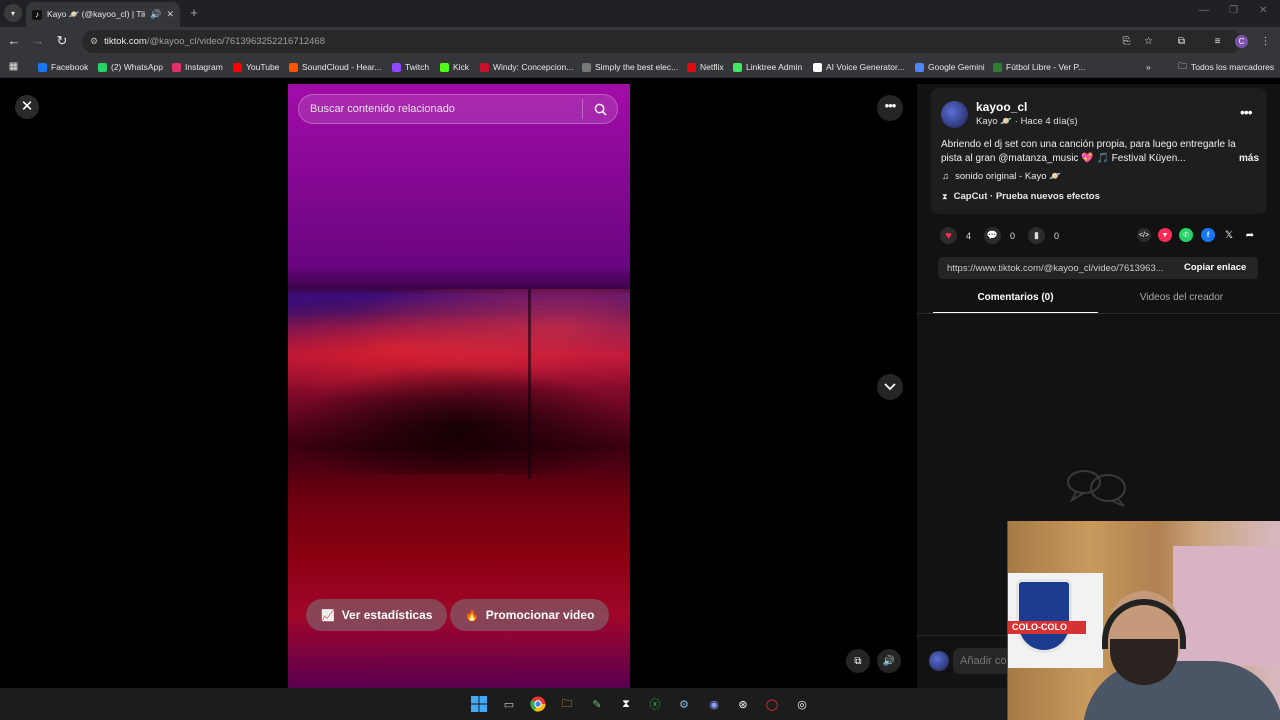  Describe the element at coordinates (1144, 235) in the screenshot. I see `embed-icon: </>` at that location.